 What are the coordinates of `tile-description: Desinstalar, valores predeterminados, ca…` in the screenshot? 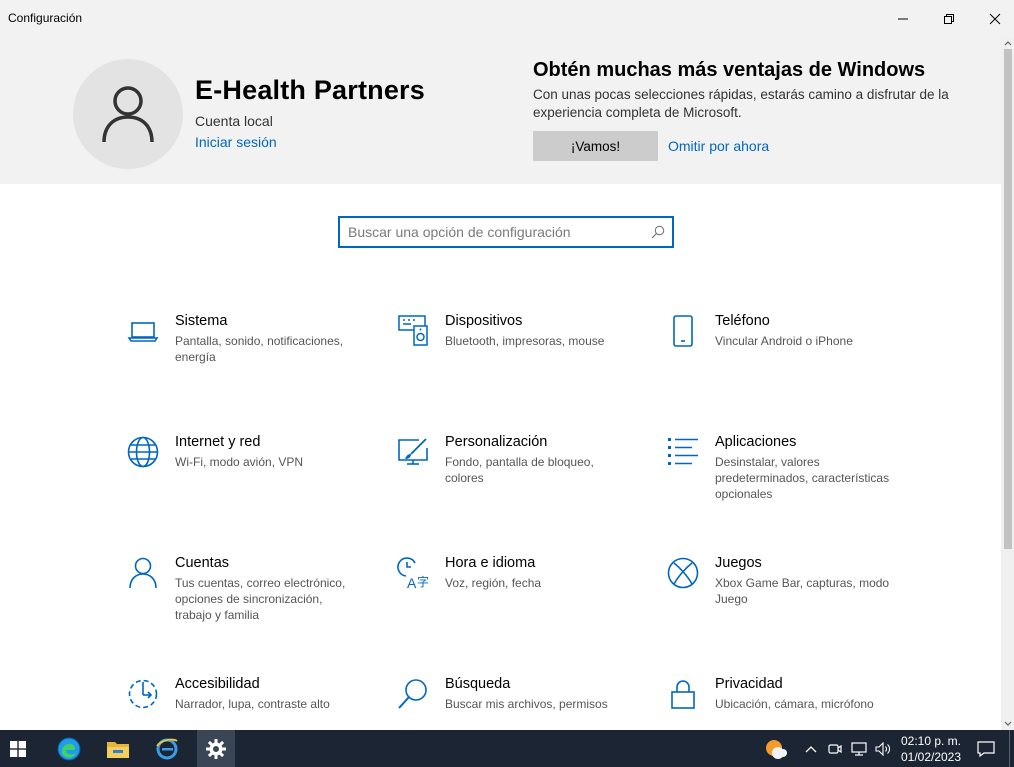 It's located at (802, 478).